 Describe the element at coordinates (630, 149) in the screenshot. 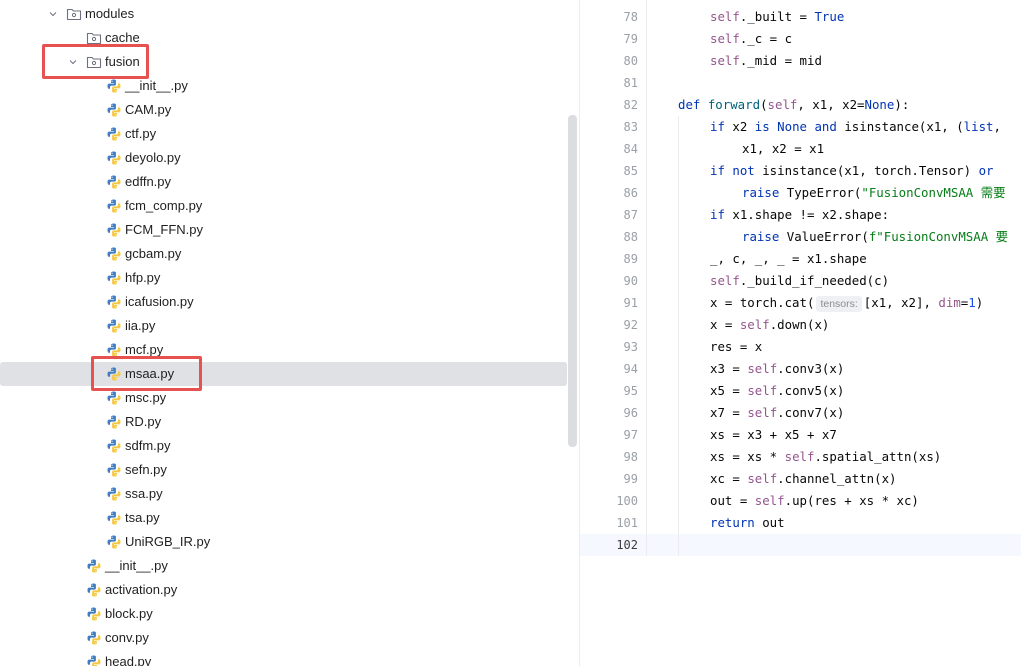

I see `line-number: 84` at that location.